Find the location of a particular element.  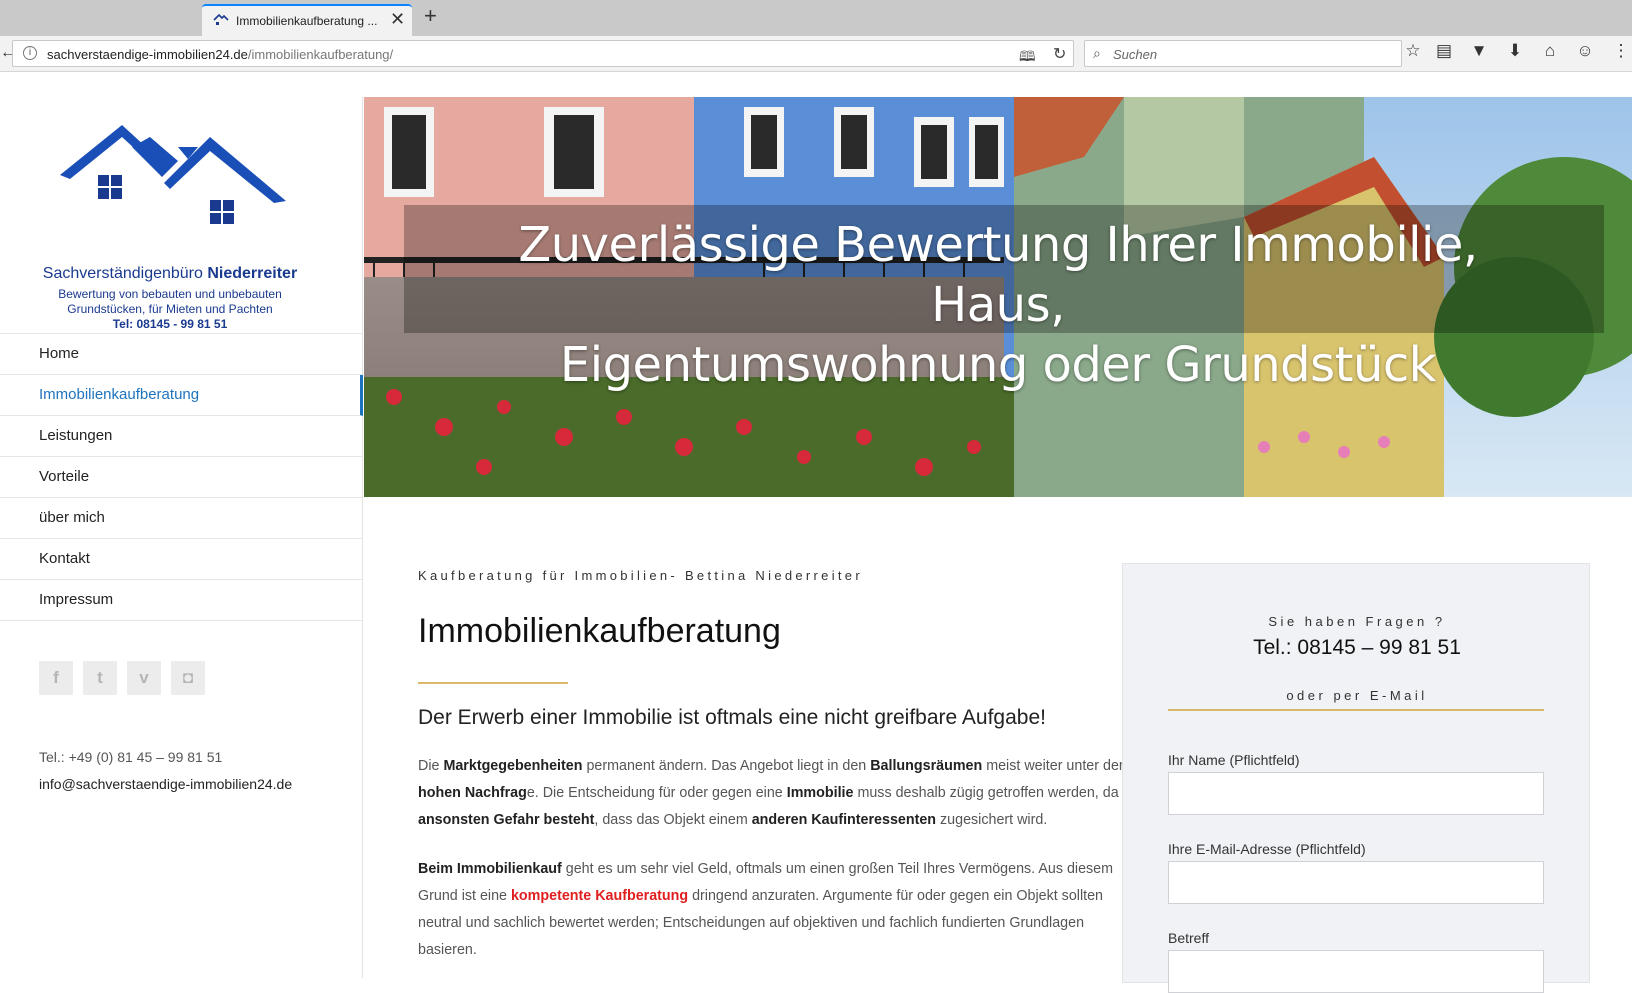

logo-company-name: Sachverständigenbüro Niederreiter is located at coordinates (170, 273).